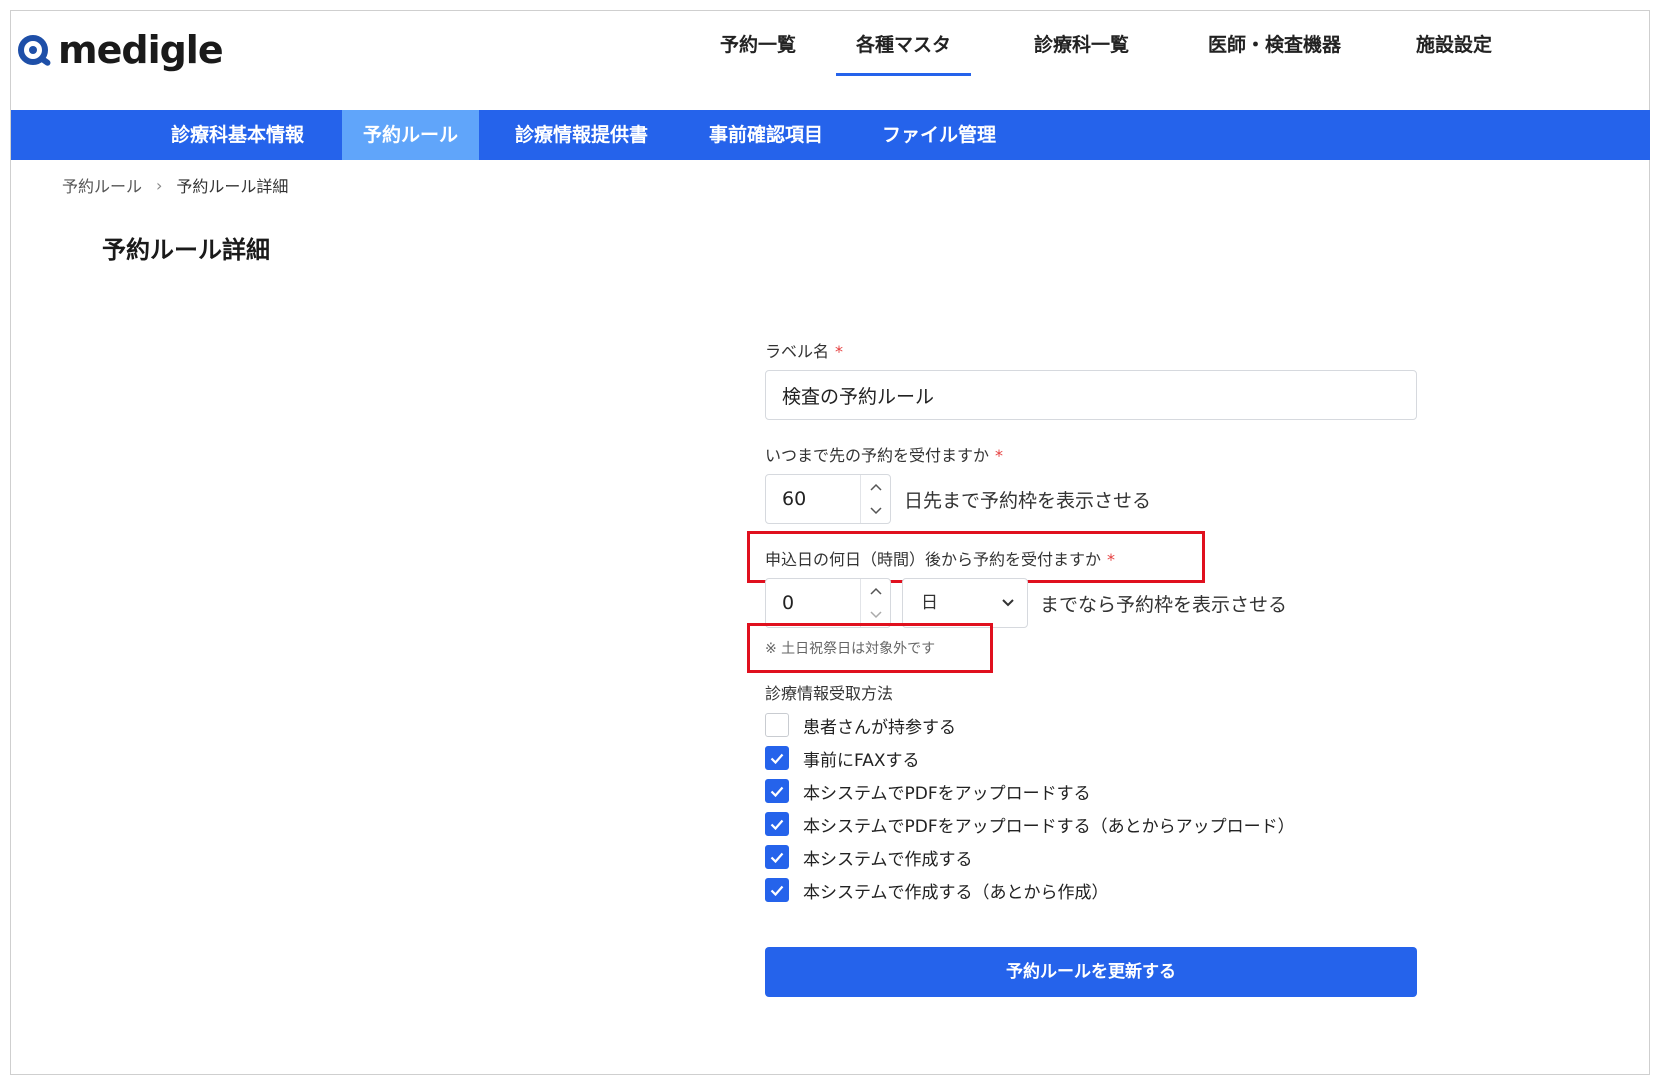  Describe the element at coordinates (1164, 605) in the screenshot. I see `accept-after-suffix: までなら予約枠を表示させる` at that location.